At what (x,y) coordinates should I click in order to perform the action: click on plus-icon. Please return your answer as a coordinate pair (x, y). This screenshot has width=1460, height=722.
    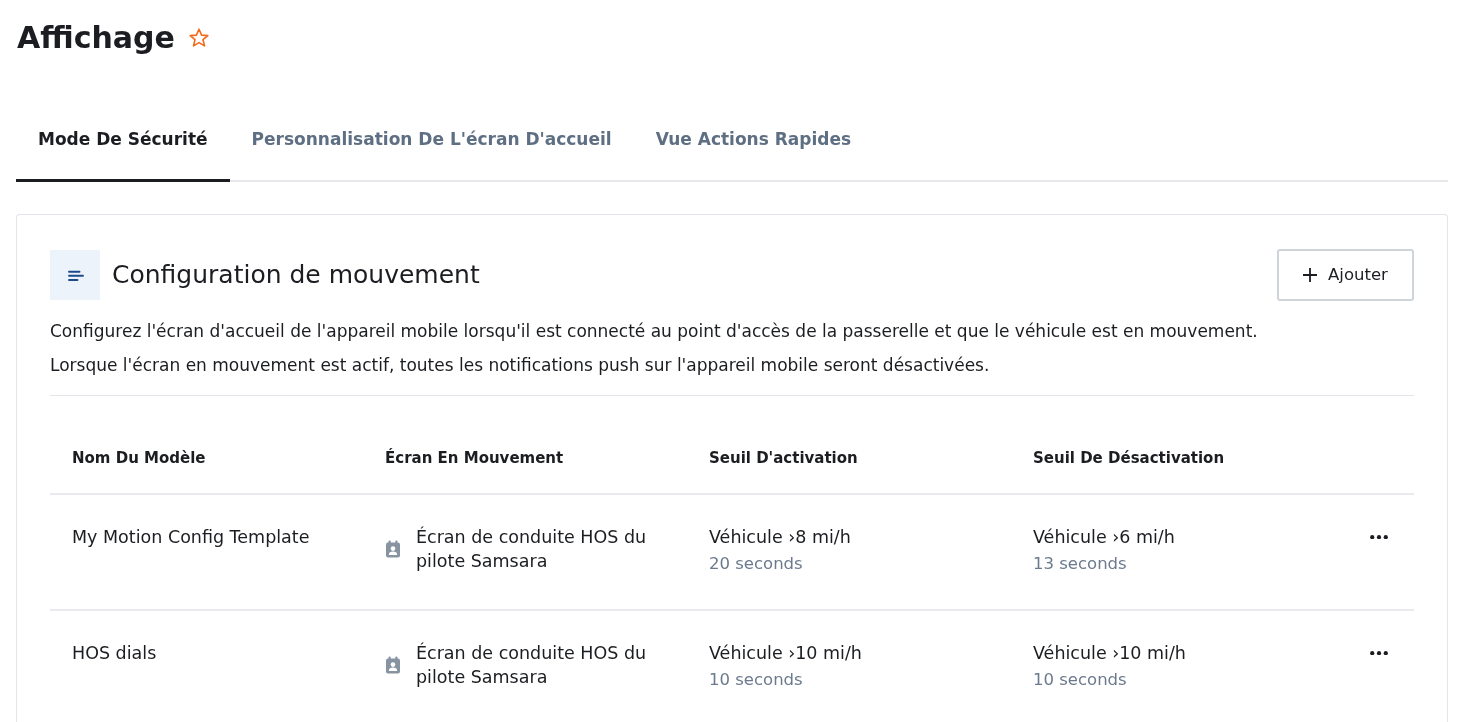
    Looking at the image, I should click on (1310, 275).